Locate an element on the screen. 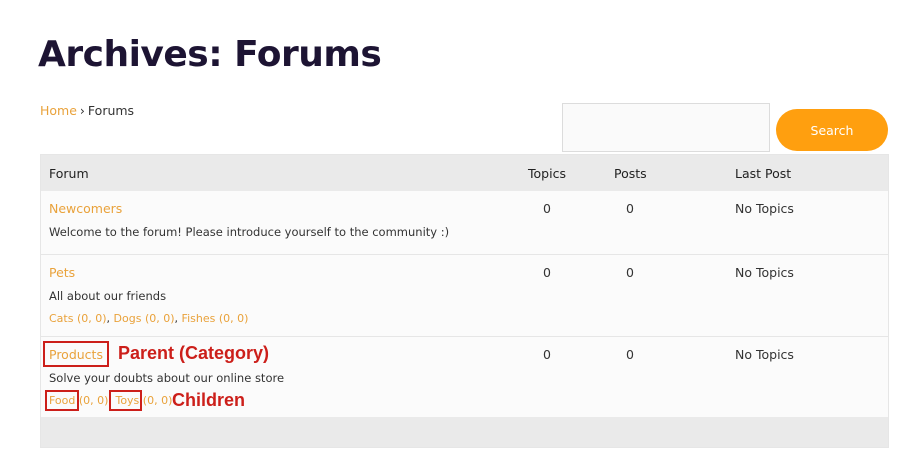  subforum-name: Fishes is located at coordinates (198, 318).